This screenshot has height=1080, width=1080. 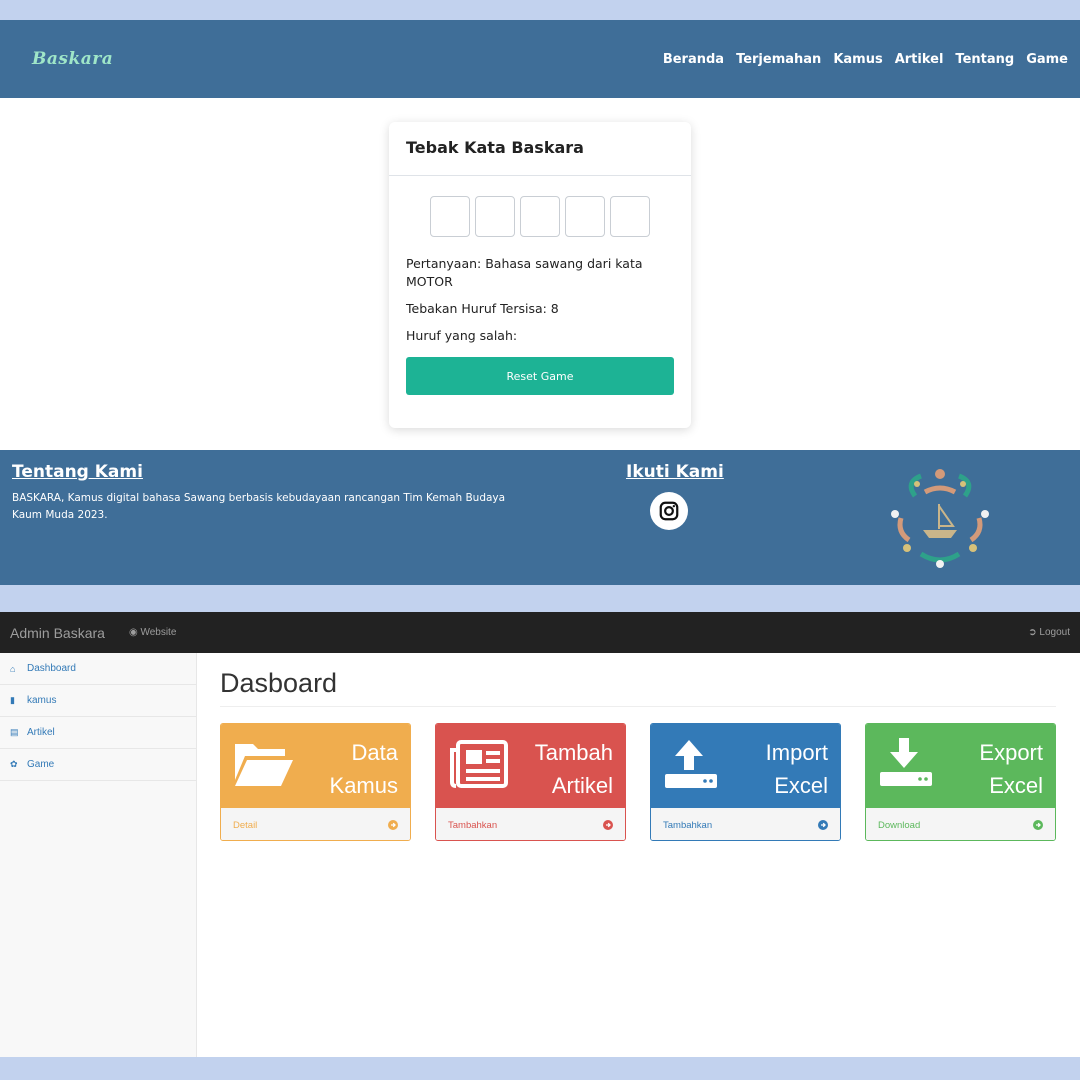 What do you see at coordinates (675, 472) in the screenshot?
I see `follow-title: Ikuti Kami` at bounding box center [675, 472].